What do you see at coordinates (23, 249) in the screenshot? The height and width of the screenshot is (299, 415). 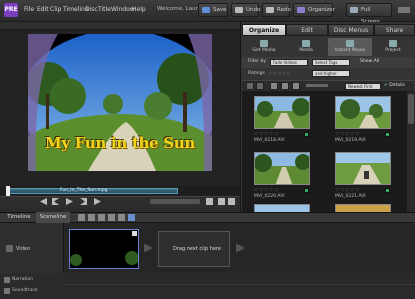 I see `track-label: Video` at bounding box center [23, 249].